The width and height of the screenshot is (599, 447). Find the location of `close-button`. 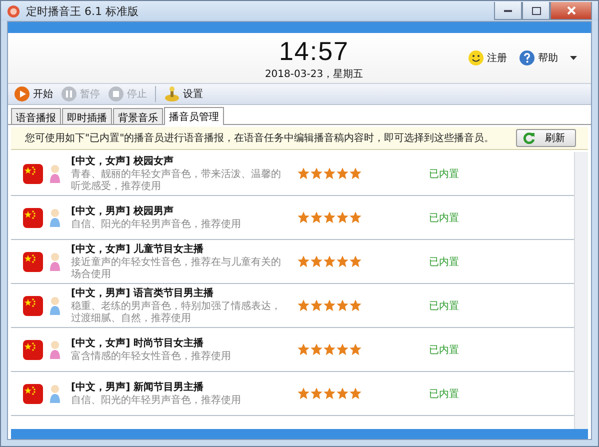

close-button is located at coordinates (571, 11).